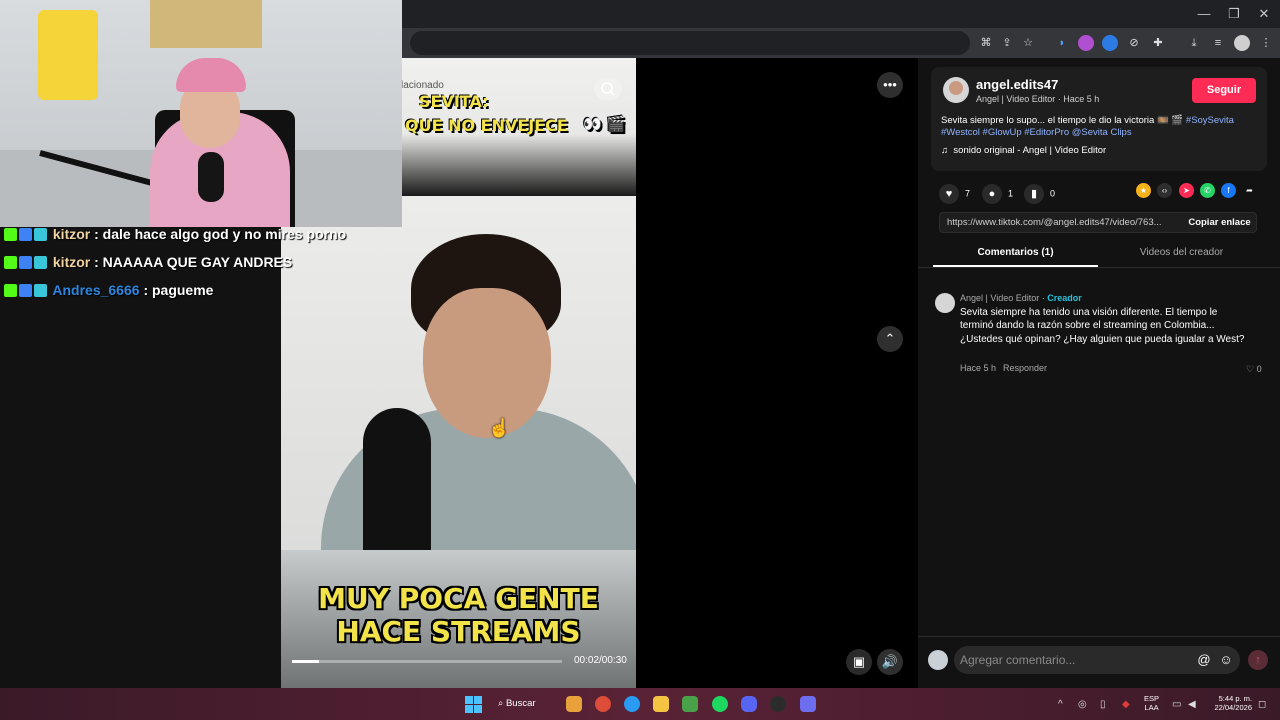 Image resolution: width=1280 pixels, height=720 pixels. I want to click on extension-blue-icon, so click(1110, 43).